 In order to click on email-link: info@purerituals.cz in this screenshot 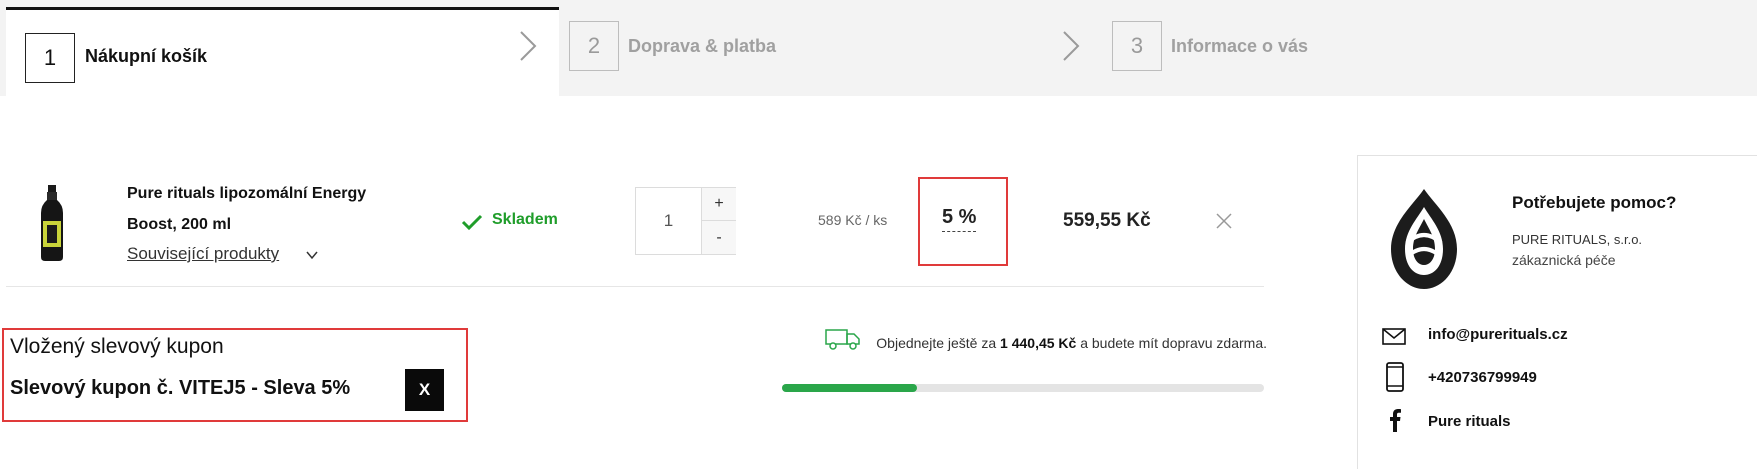, I will do `click(1498, 334)`.